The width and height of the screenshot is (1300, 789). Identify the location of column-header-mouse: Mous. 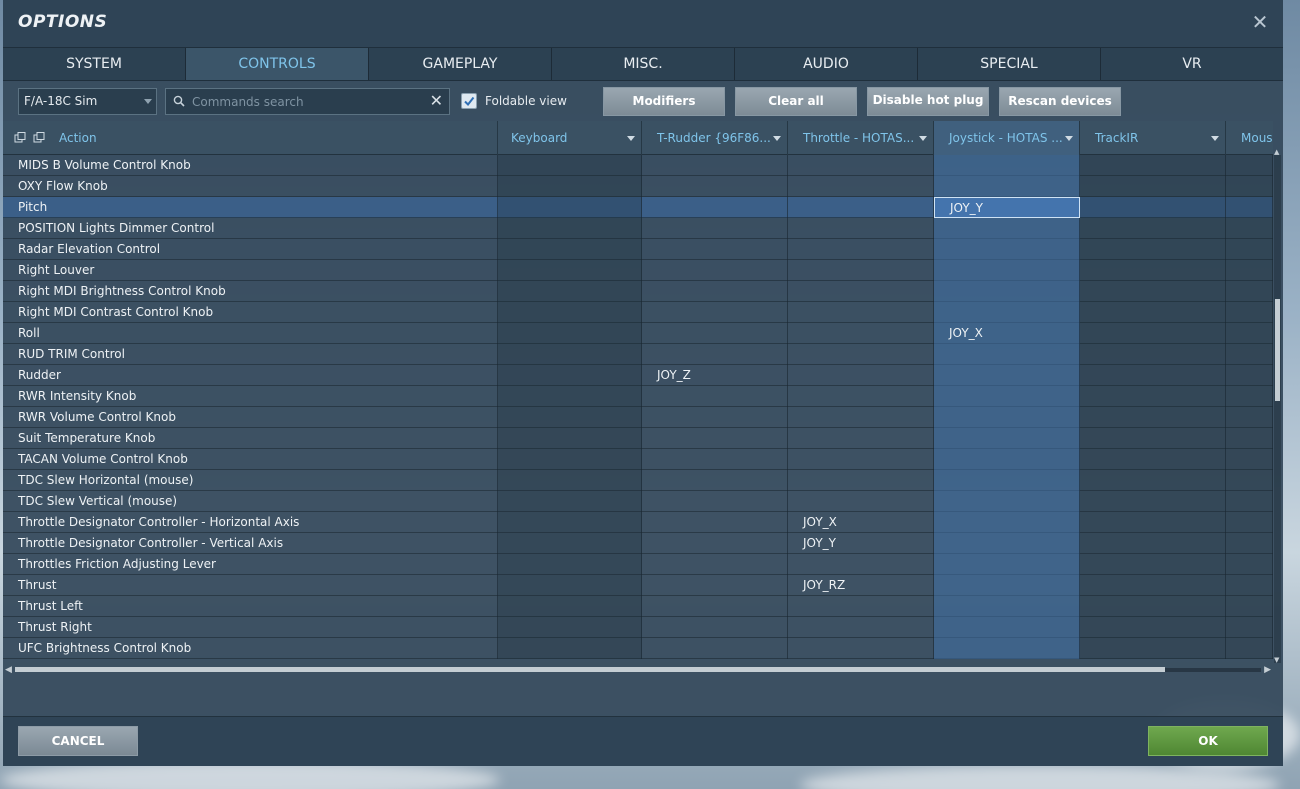
(1249, 138).